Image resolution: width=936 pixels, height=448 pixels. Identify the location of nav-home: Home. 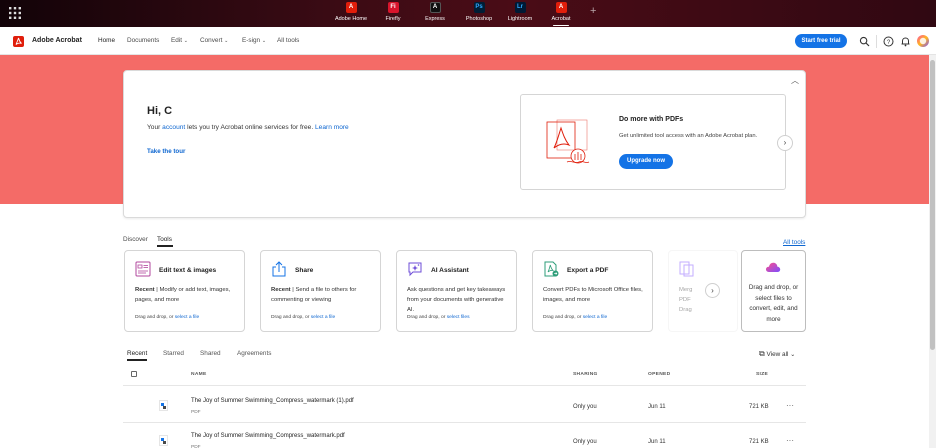
(106, 40).